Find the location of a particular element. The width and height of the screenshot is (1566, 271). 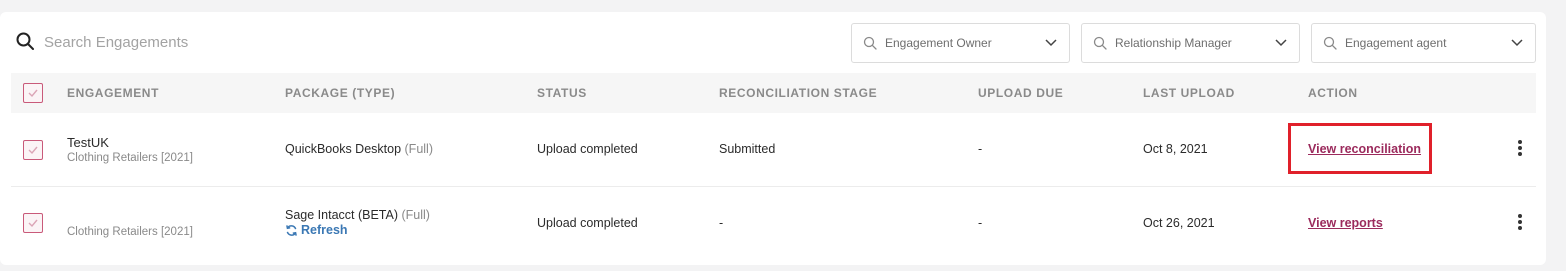

engagement-agent-filter: Engagement agent is located at coordinates (1423, 43).